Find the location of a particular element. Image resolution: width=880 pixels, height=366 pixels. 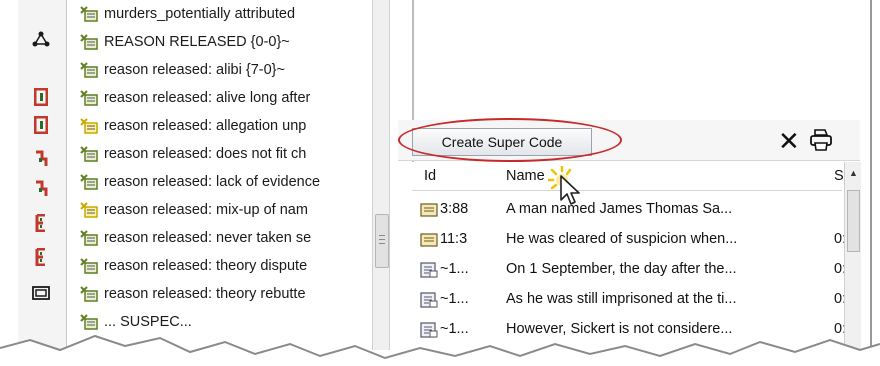

code-list-item: reason released: does not fit ch is located at coordinates (192, 154).